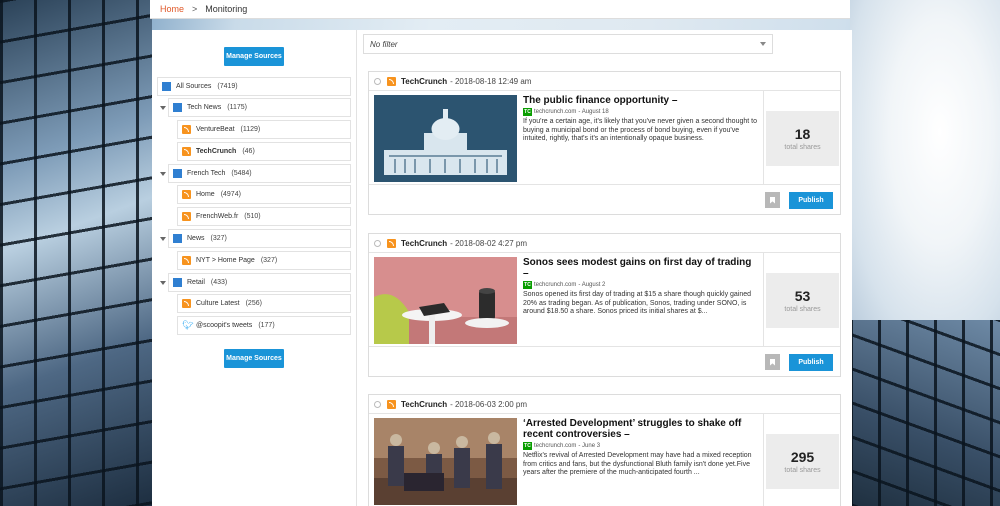 The image size is (1000, 506). What do you see at coordinates (491, 81) in the screenshot?
I see `card-date: - 2018-08-18 12:49 am` at bounding box center [491, 81].